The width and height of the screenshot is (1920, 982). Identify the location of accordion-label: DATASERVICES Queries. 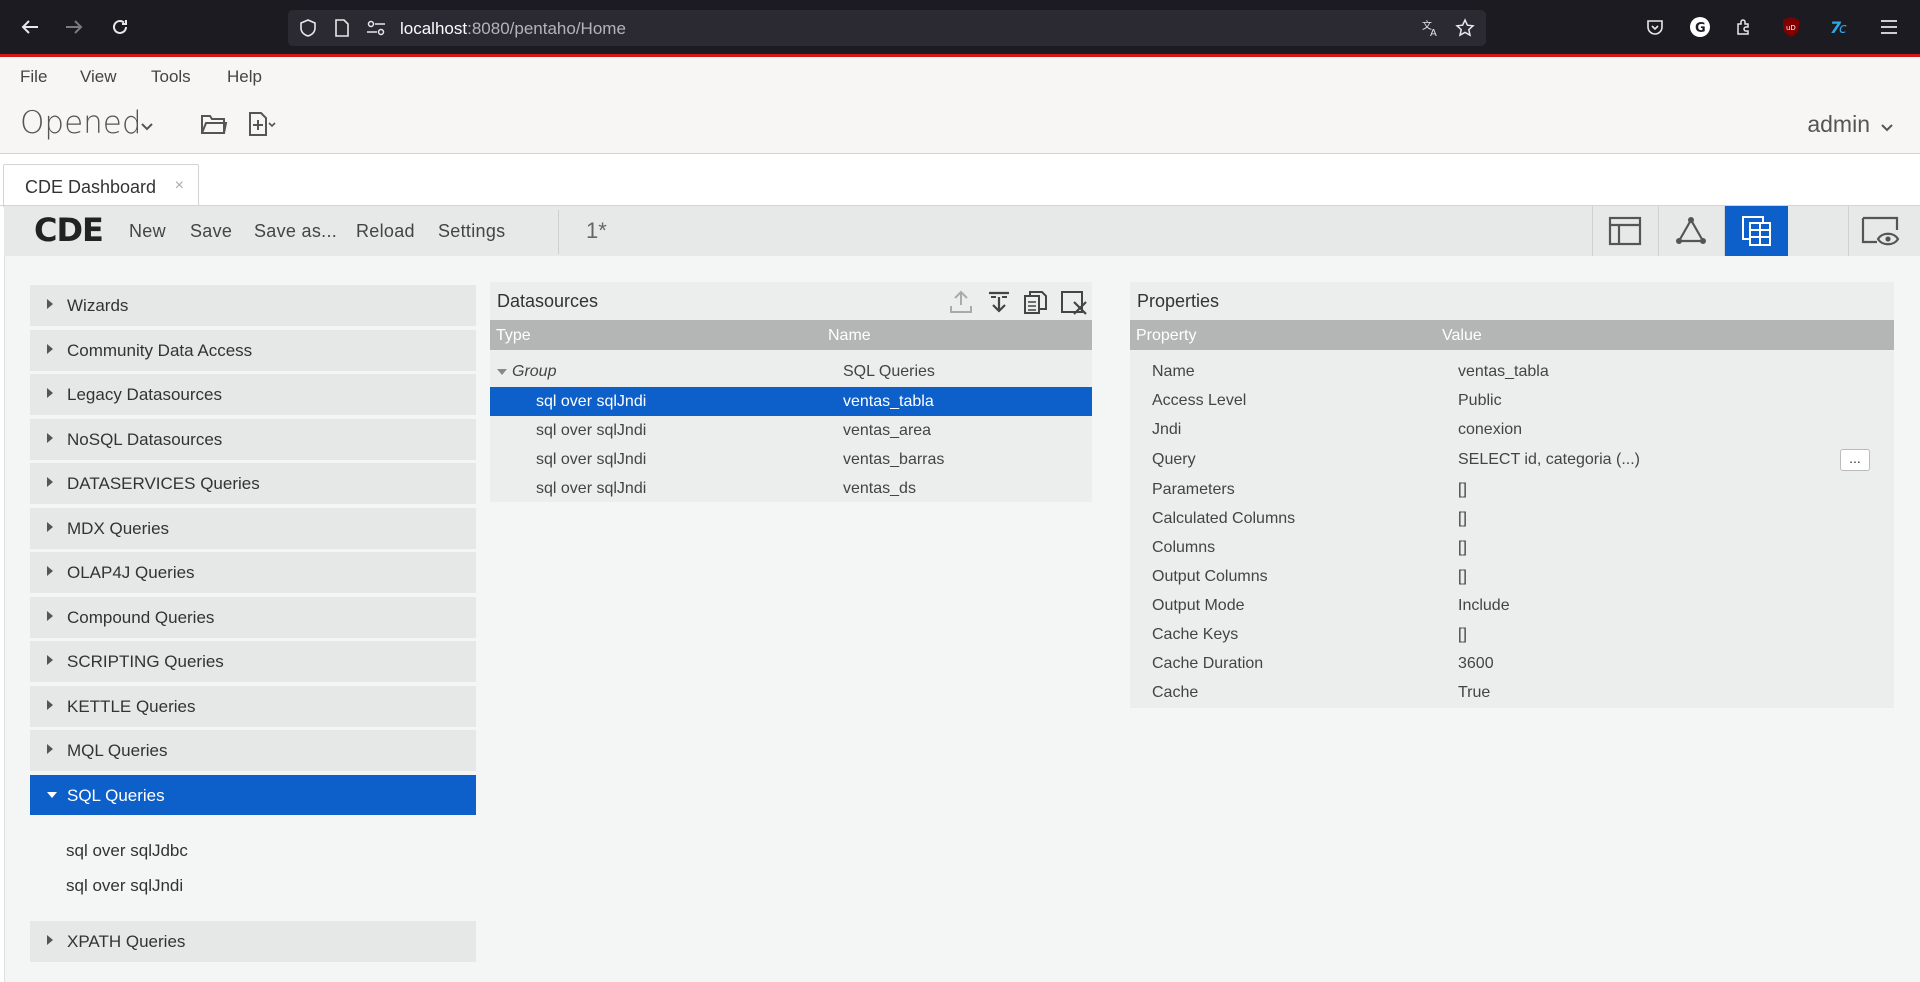
(163, 483).